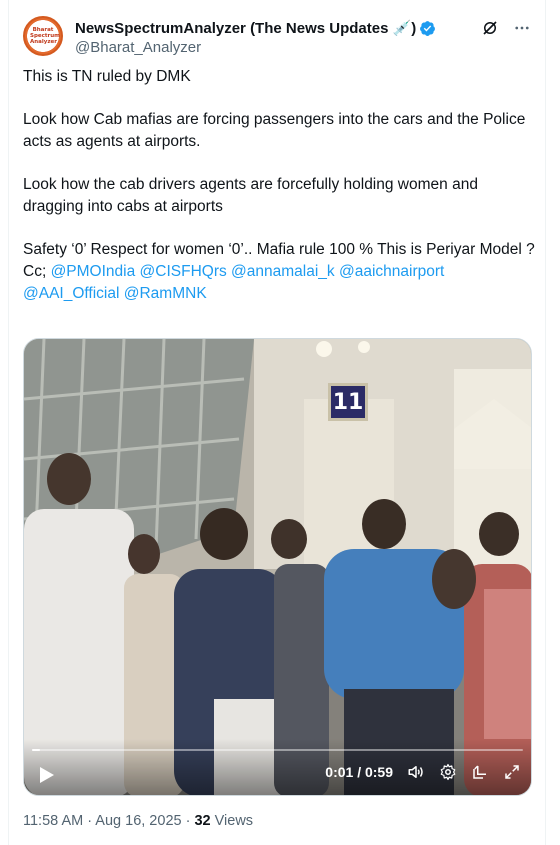 The image size is (560, 845). I want to click on views-label: Views, so click(232, 821).